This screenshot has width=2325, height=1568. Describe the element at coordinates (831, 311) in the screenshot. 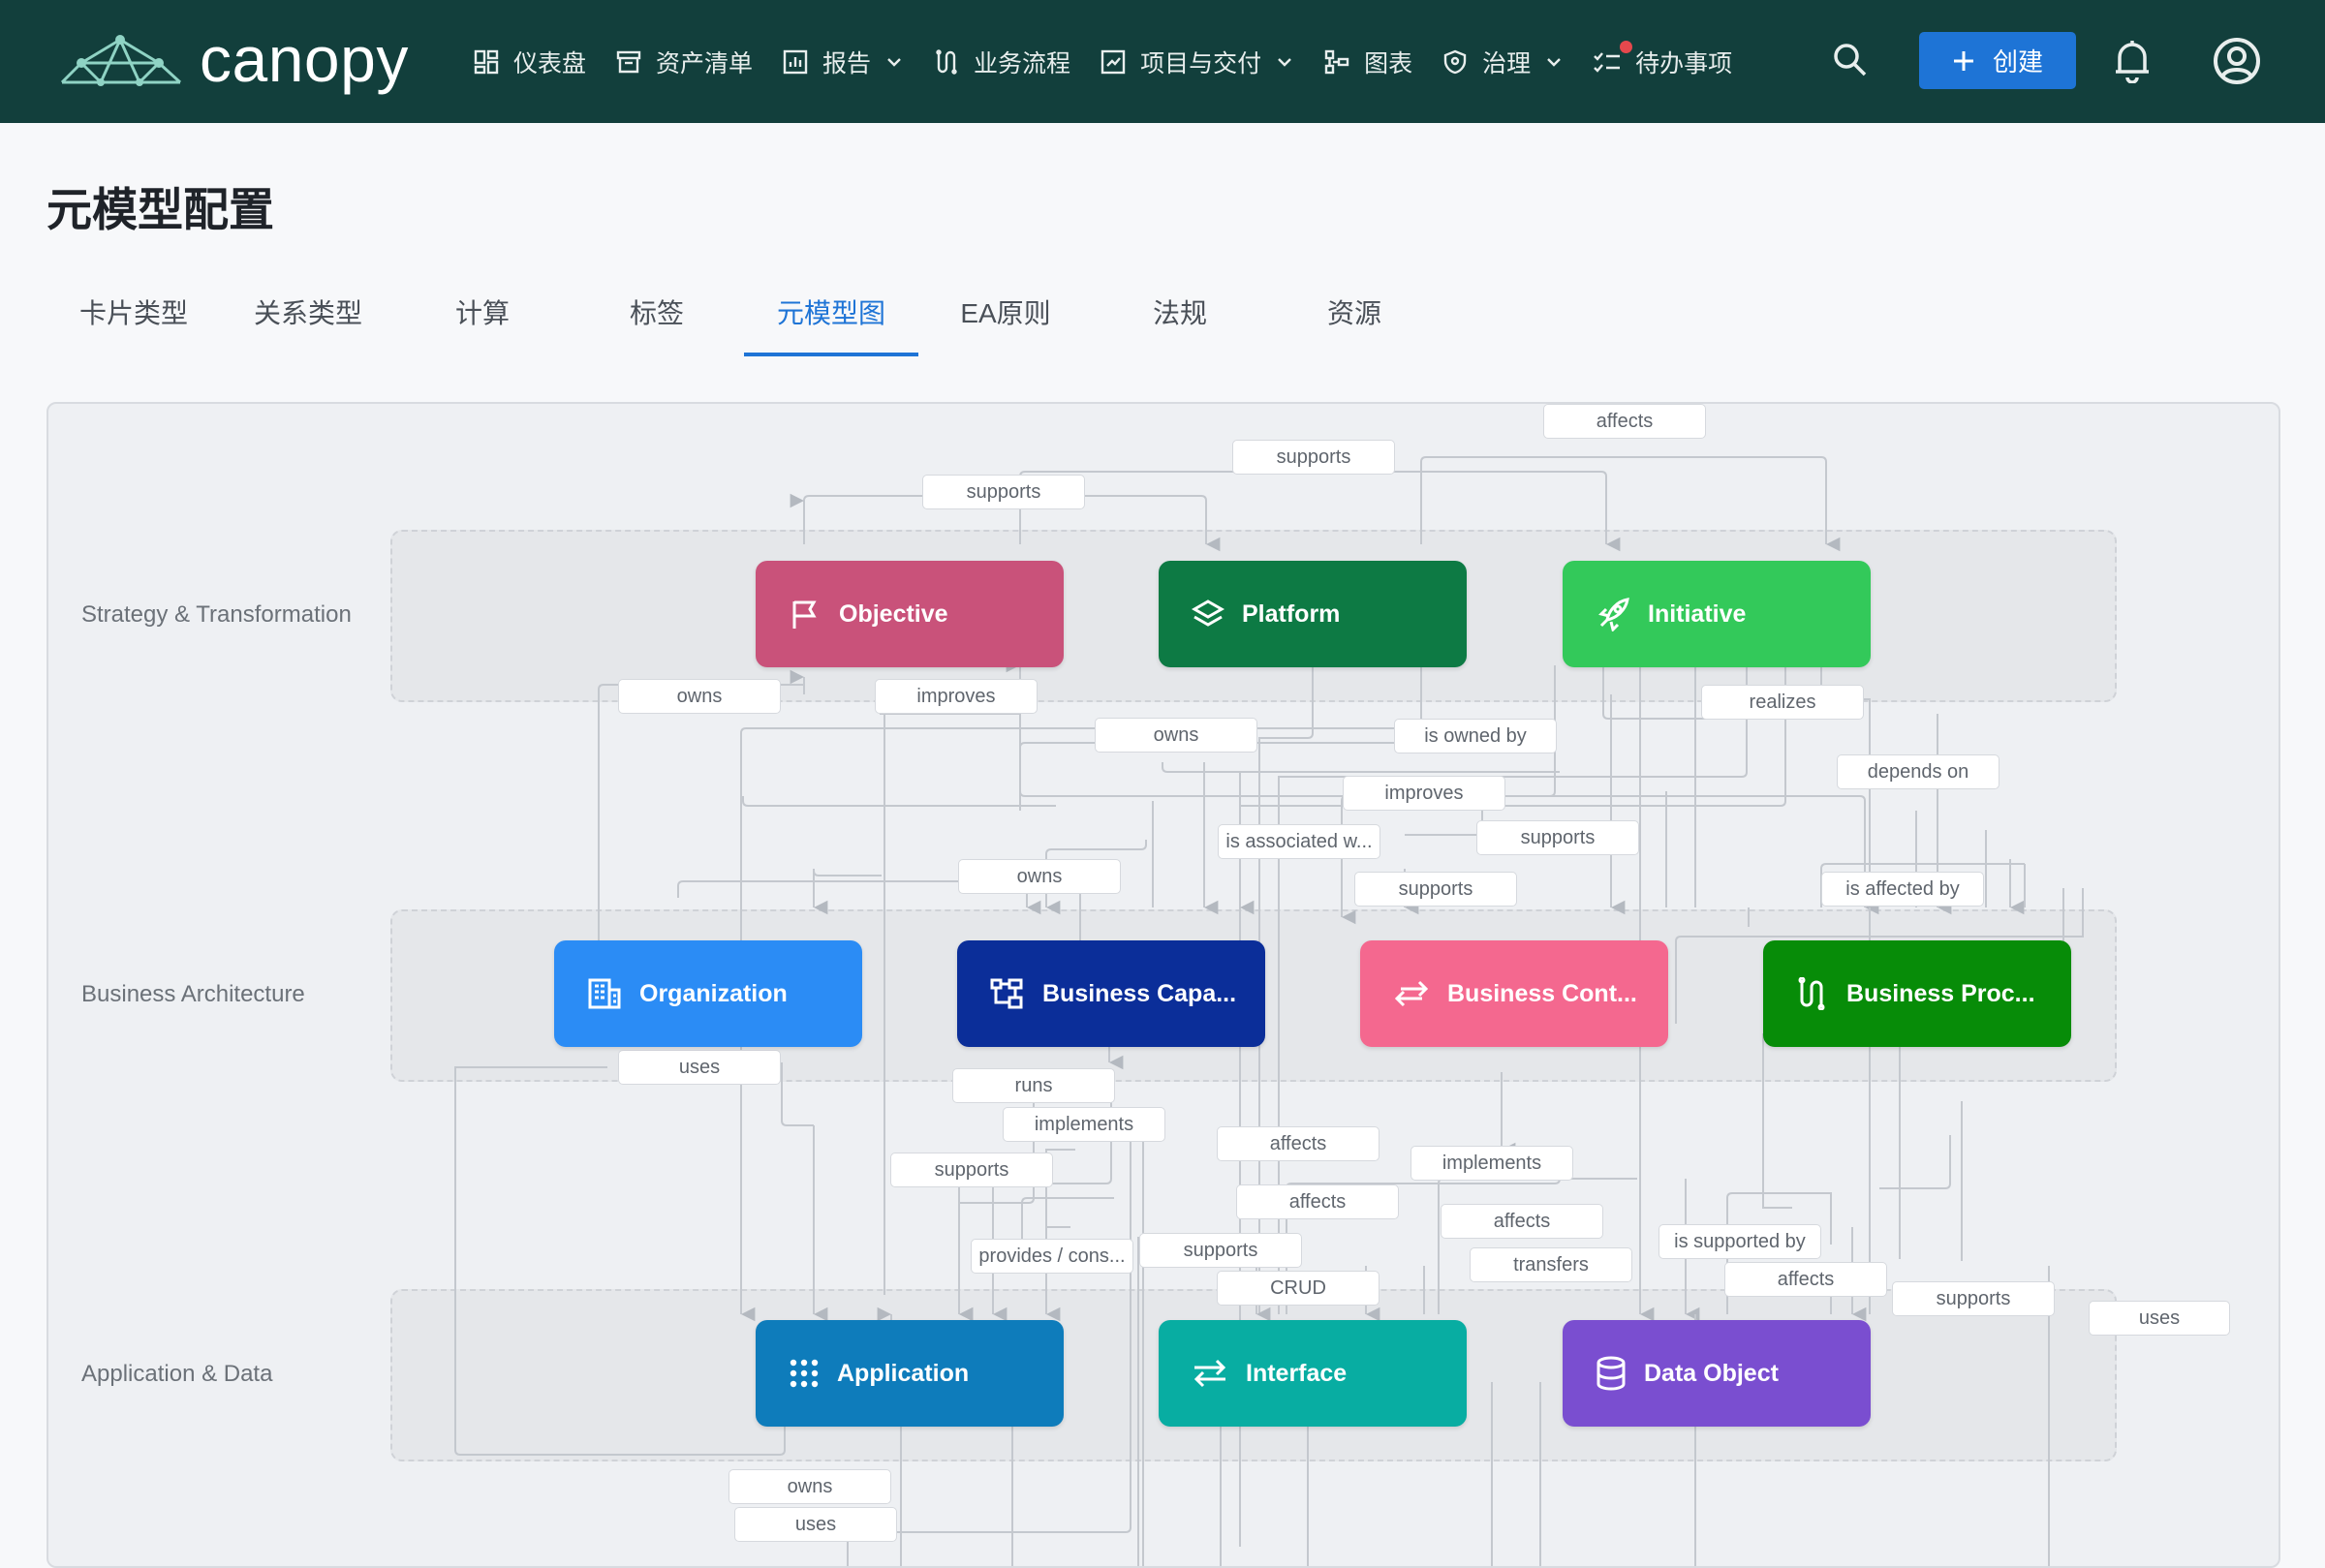

I see `tab-metamodel-graph: 元模型图` at that location.